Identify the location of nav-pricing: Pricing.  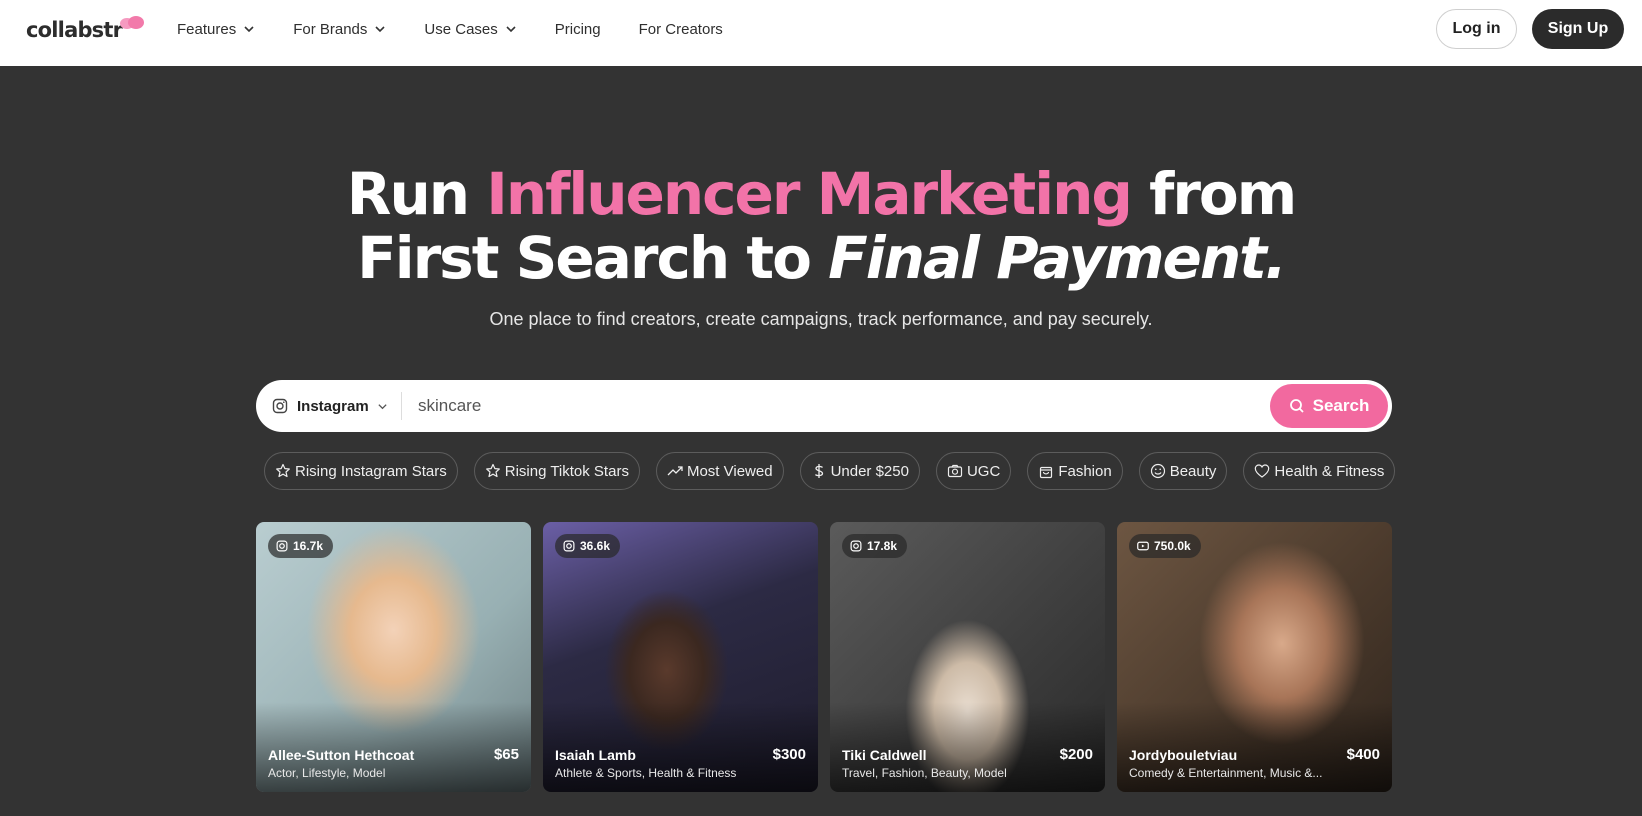
(578, 29).